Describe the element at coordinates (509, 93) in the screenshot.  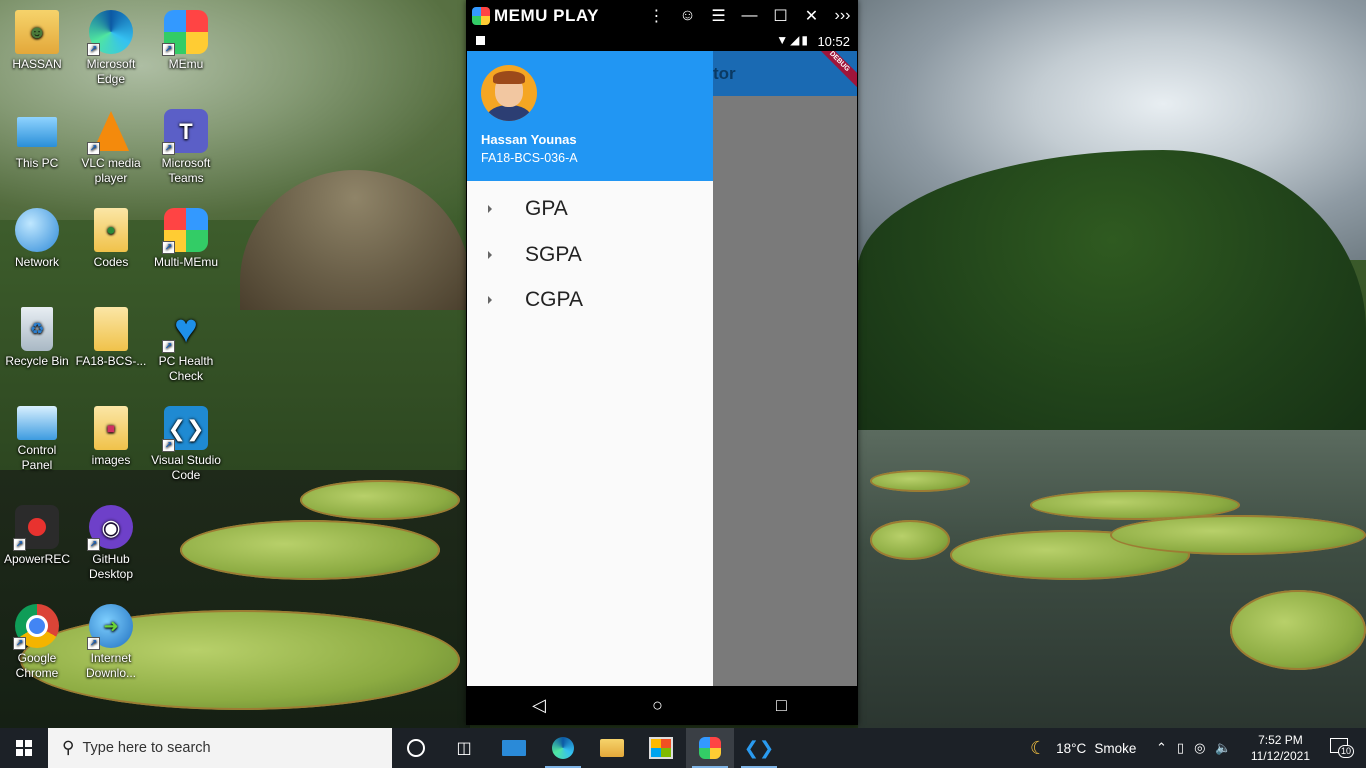
I see `avatar` at that location.